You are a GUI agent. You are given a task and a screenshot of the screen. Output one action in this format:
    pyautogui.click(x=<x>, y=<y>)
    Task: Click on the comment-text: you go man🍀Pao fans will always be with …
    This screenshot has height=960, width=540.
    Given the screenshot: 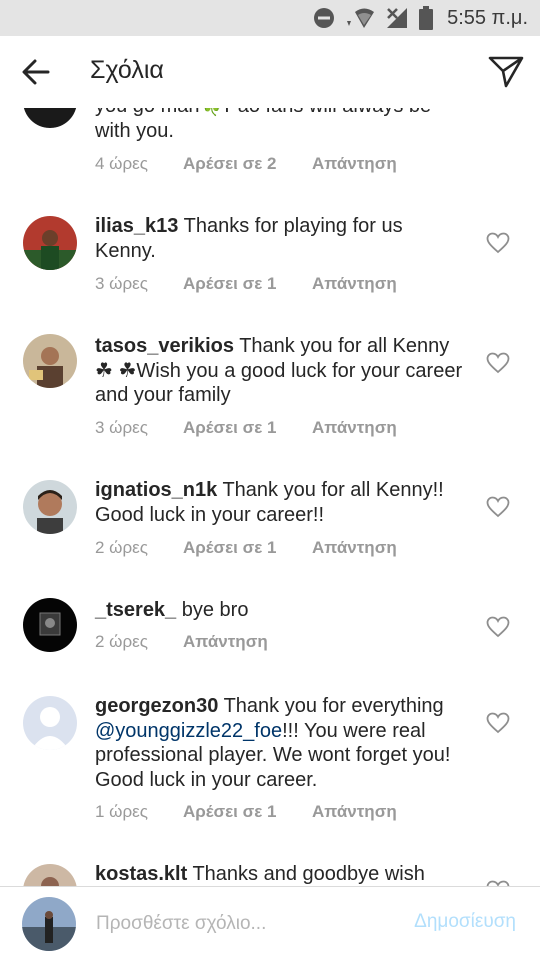 What is the action you would take?
    pyautogui.click(x=280, y=125)
    